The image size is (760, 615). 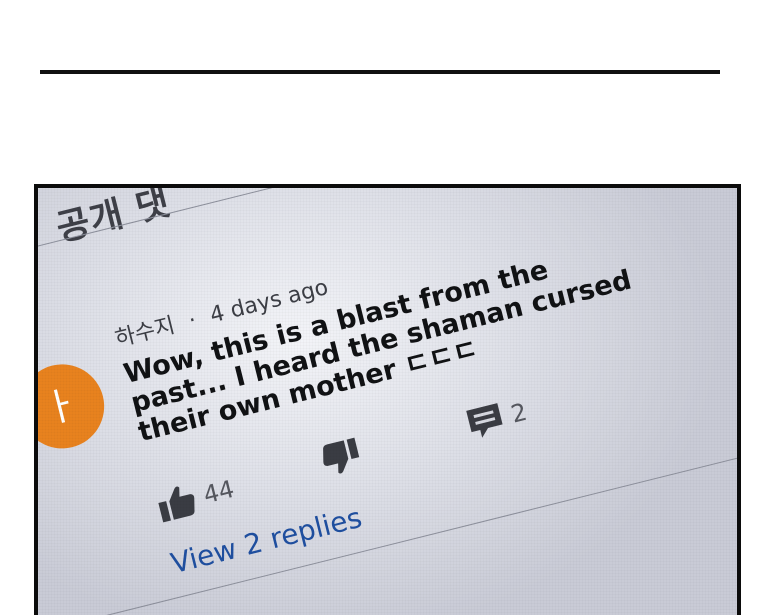 What do you see at coordinates (145, 332) in the screenshot?
I see `author-name: 하수지` at bounding box center [145, 332].